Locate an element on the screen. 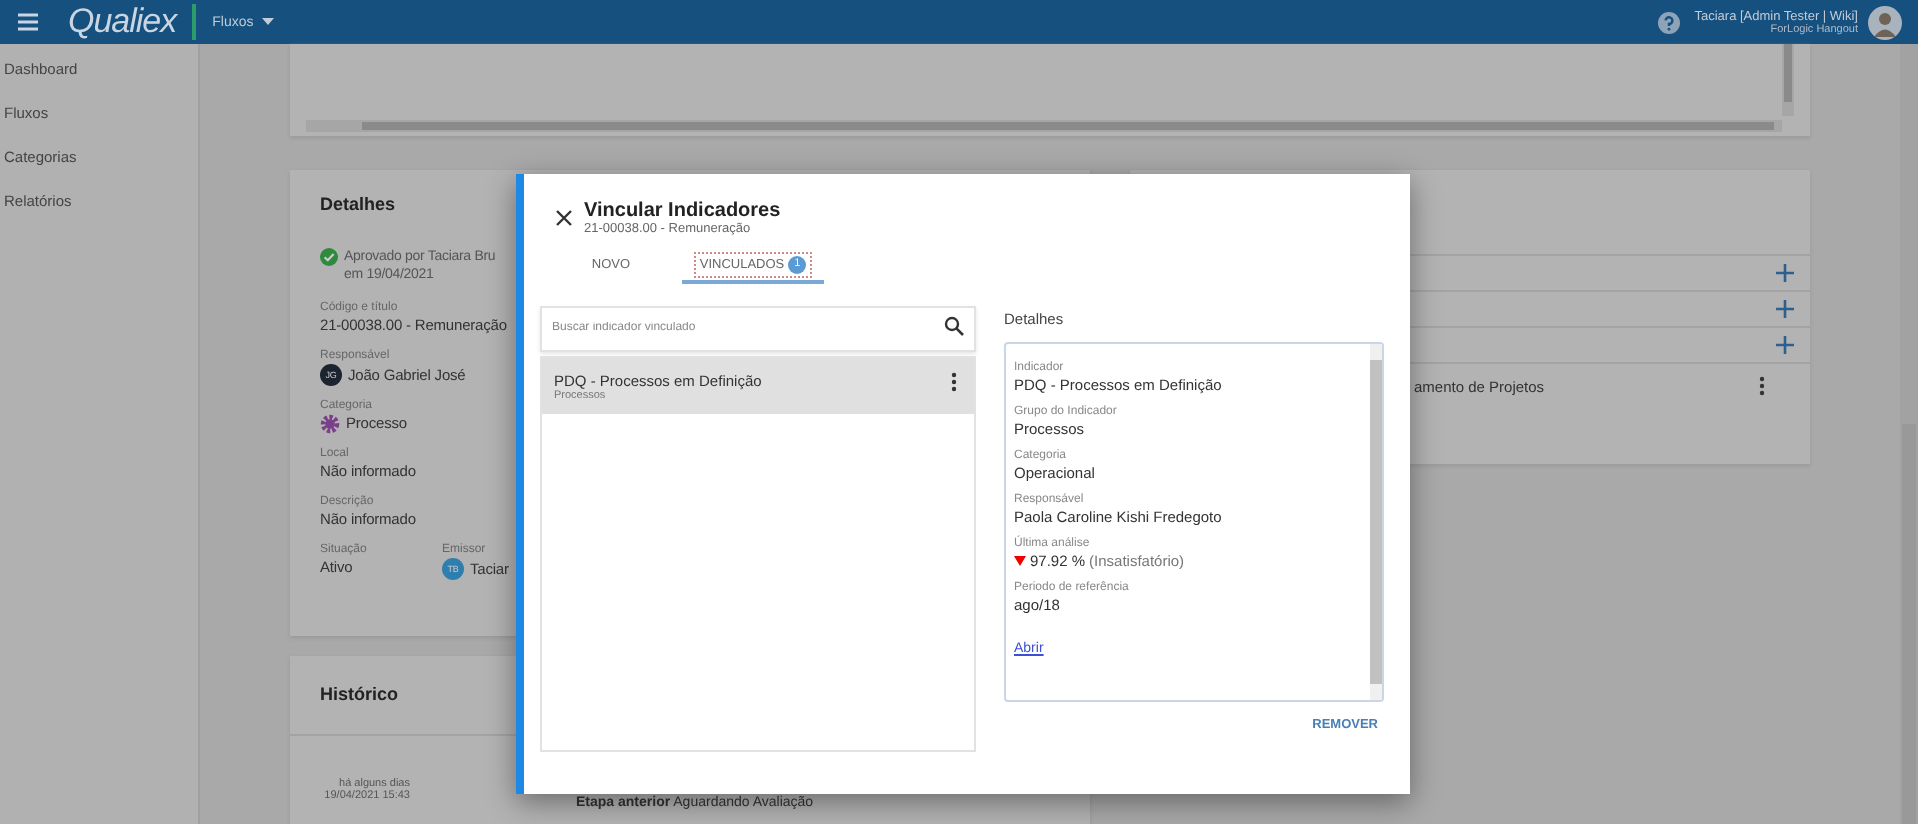 Image resolution: width=1918 pixels, height=824 pixels. menu-icon is located at coordinates (28, 22).